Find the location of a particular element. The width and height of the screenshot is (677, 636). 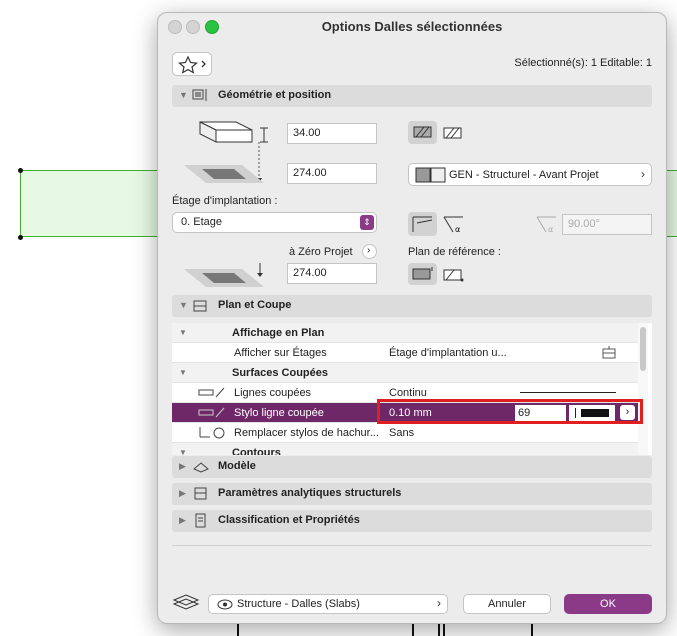

offset-input: 274.00 is located at coordinates (332, 173).